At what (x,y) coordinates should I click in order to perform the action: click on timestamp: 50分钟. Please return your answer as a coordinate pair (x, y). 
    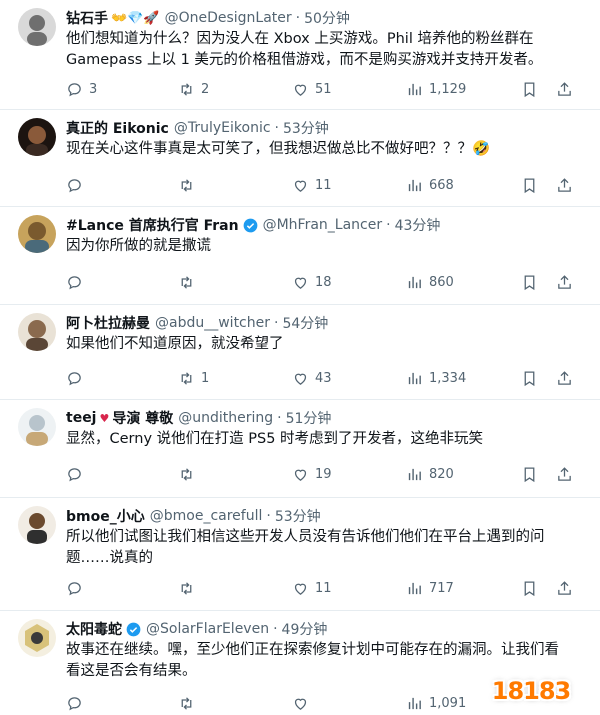
    Looking at the image, I should click on (327, 18).